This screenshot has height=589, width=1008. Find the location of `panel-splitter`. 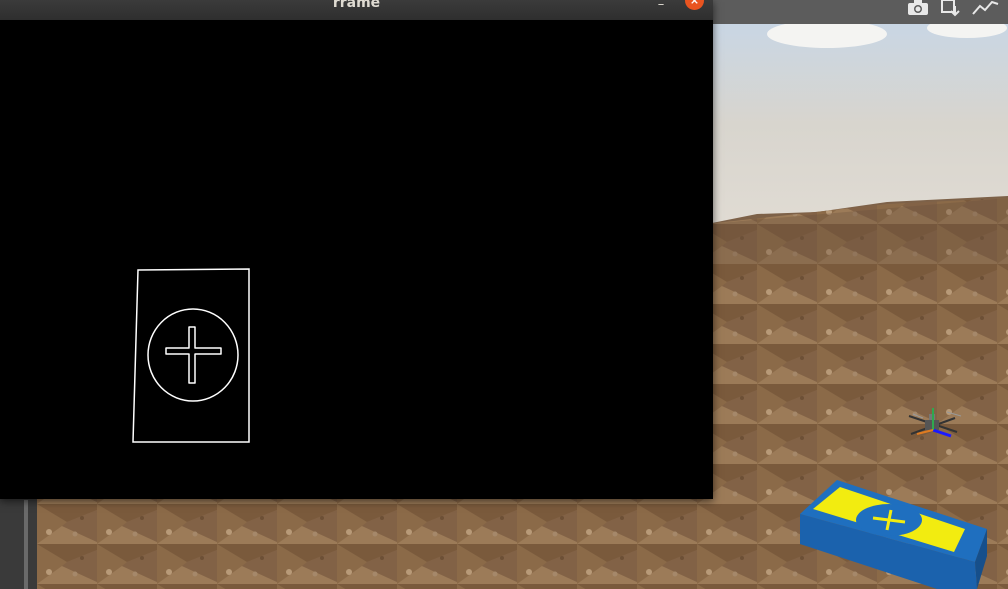

panel-splitter is located at coordinates (26, 544).